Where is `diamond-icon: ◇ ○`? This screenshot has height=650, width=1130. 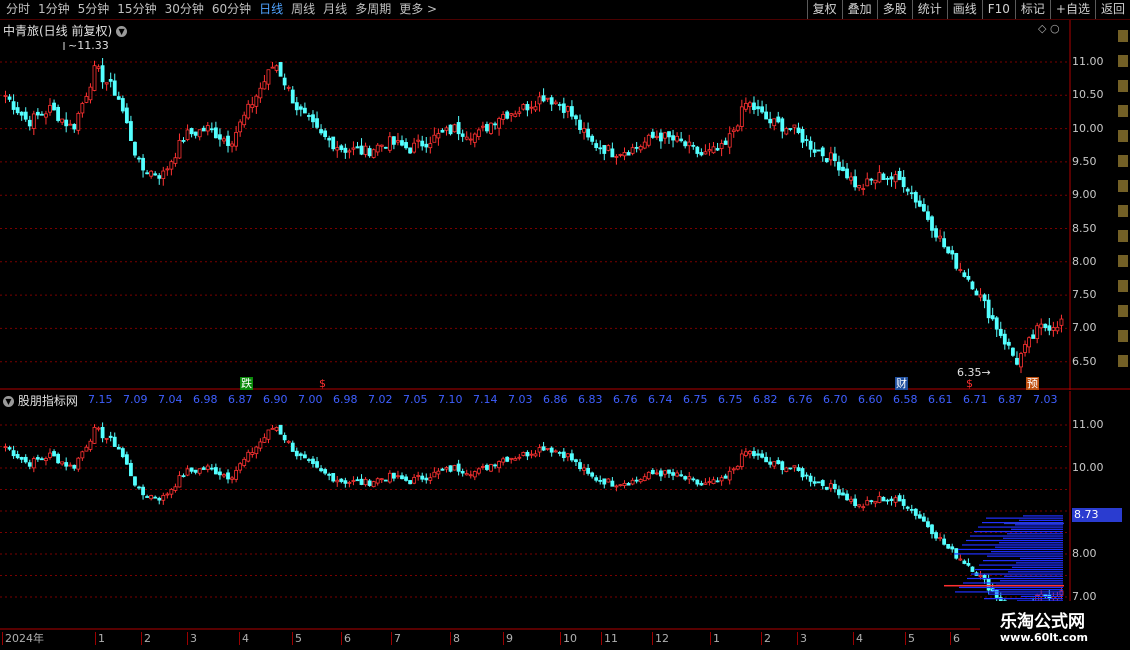 diamond-icon: ◇ ○ is located at coordinates (1049, 28).